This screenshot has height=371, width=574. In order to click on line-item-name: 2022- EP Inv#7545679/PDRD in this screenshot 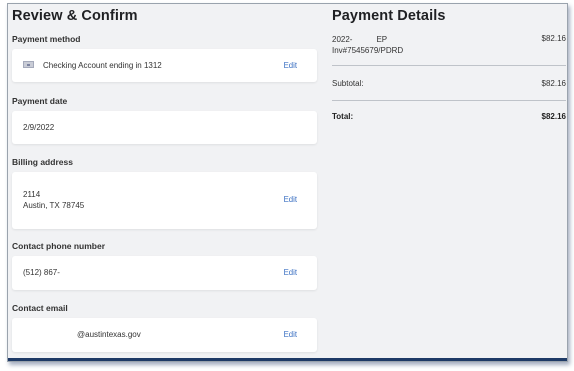, I will do `click(367, 45)`.